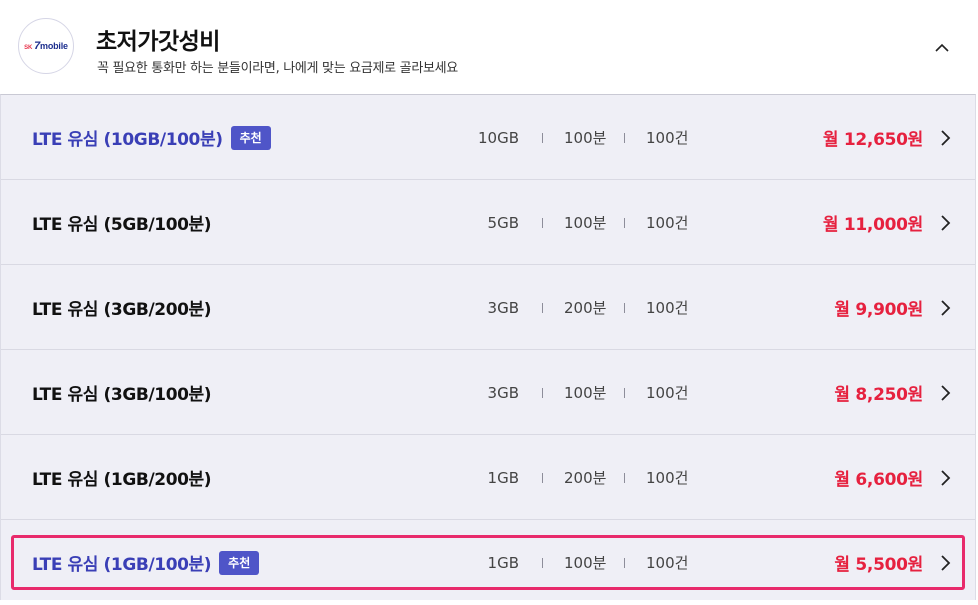 Image resolution: width=978 pixels, height=605 pixels. I want to click on plan-price: 월 5,500원, so click(878, 565).